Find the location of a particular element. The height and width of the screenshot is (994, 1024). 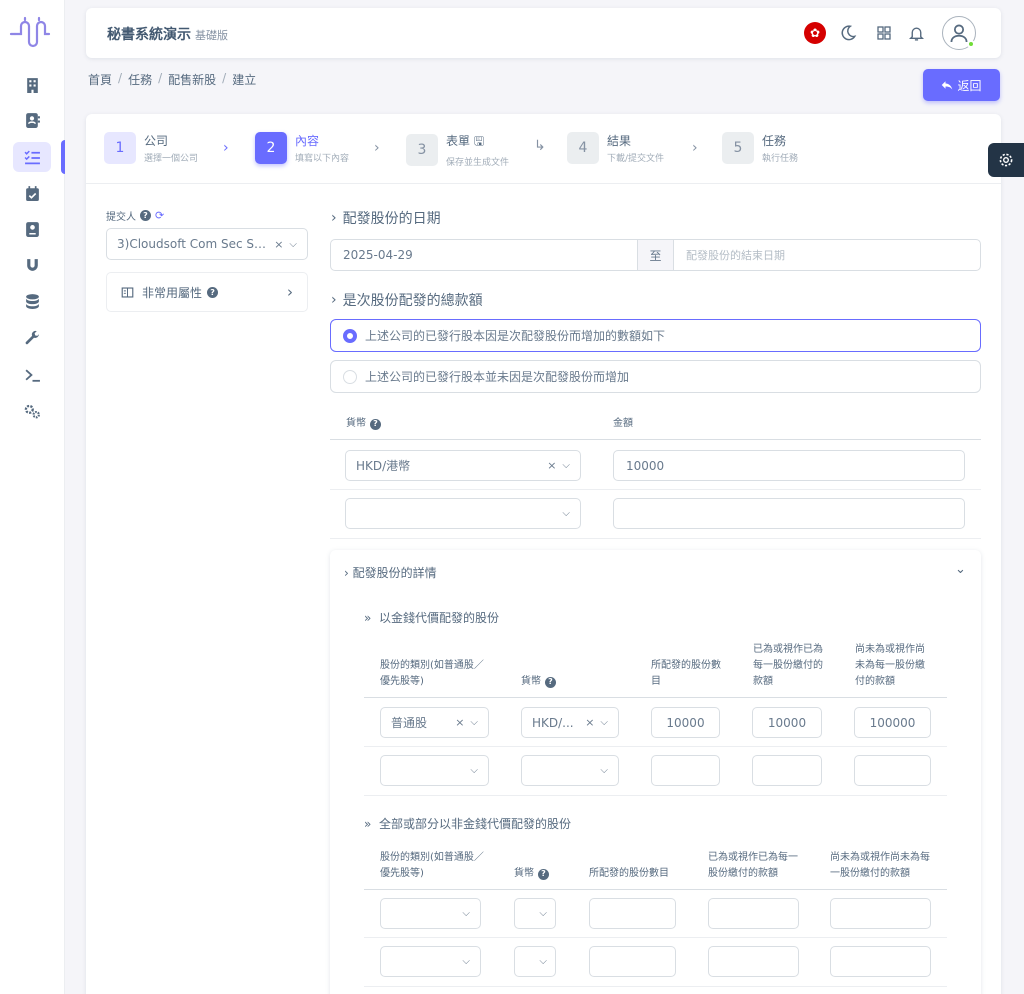

wrench-icon is located at coordinates (32, 337).